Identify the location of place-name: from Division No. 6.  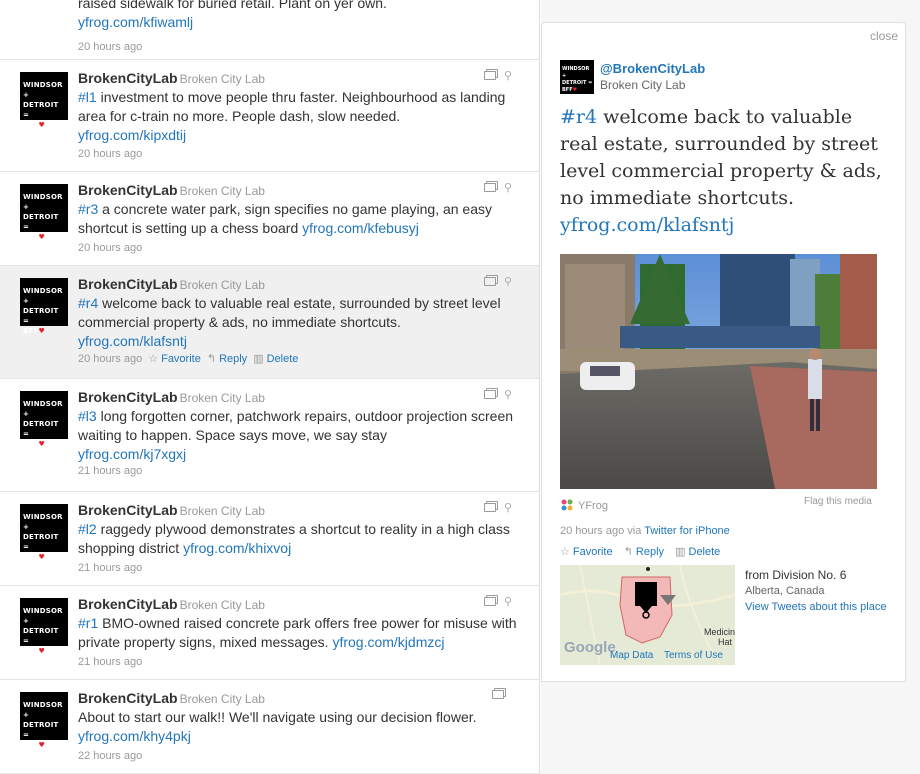
(796, 575).